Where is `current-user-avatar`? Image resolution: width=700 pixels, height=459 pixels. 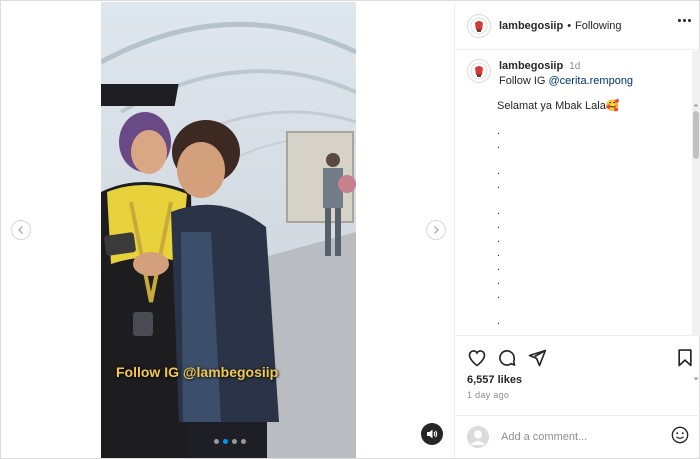 current-user-avatar is located at coordinates (478, 437).